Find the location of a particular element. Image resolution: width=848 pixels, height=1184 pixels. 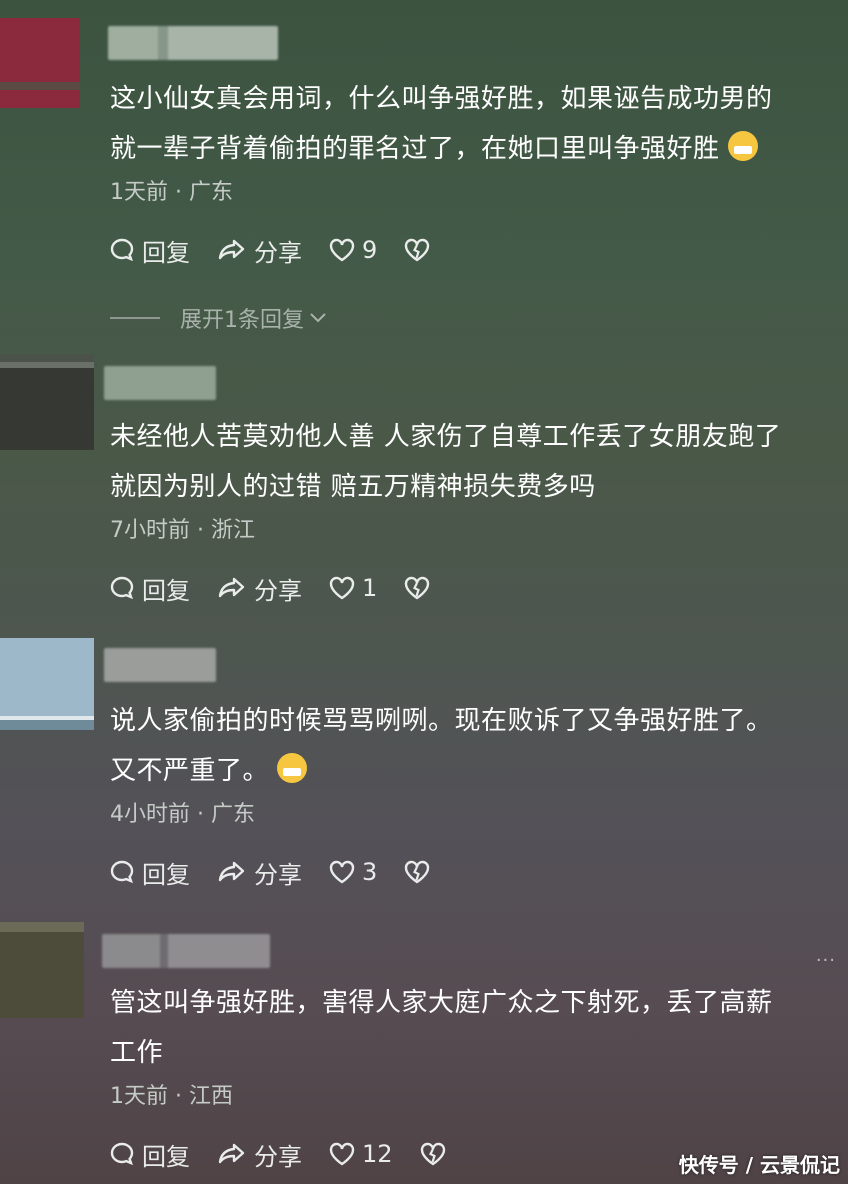

like-button: 1 is located at coordinates (352, 588).